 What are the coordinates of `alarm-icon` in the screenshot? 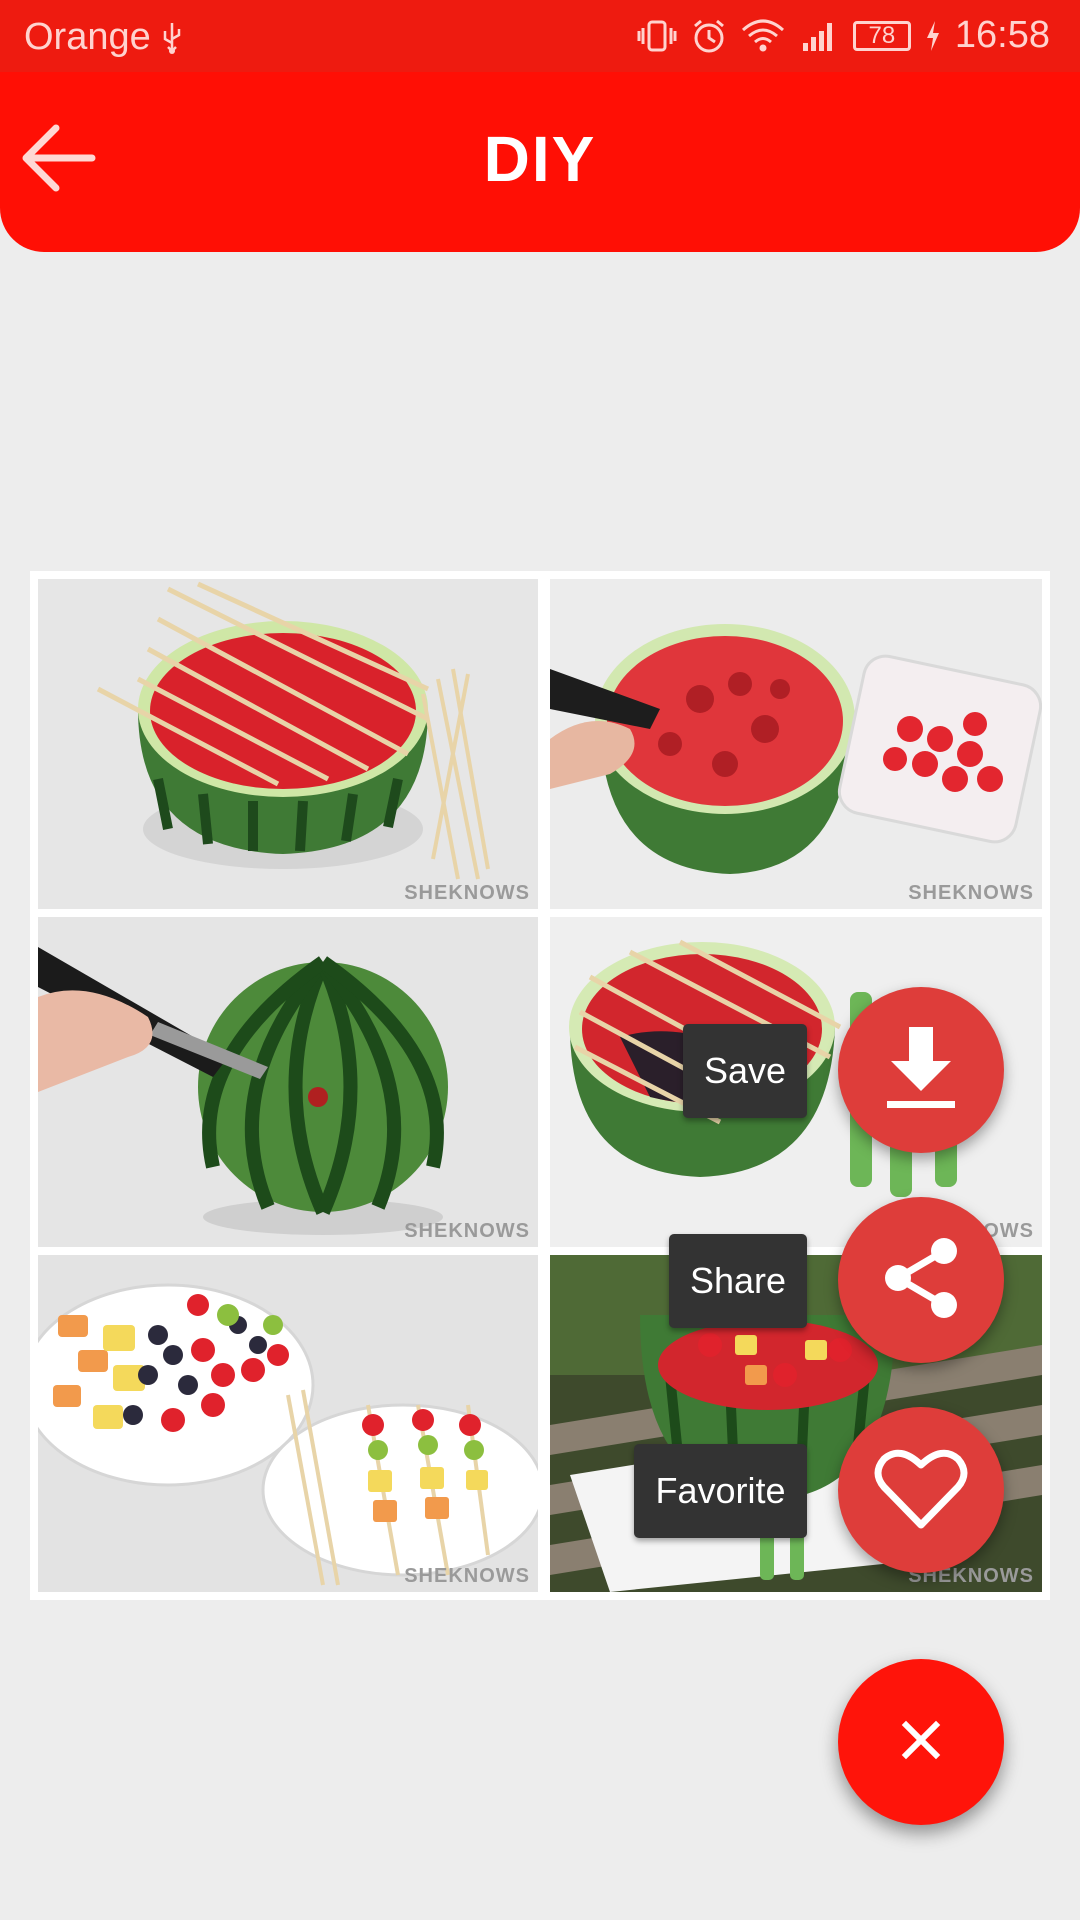 It's located at (709, 36).